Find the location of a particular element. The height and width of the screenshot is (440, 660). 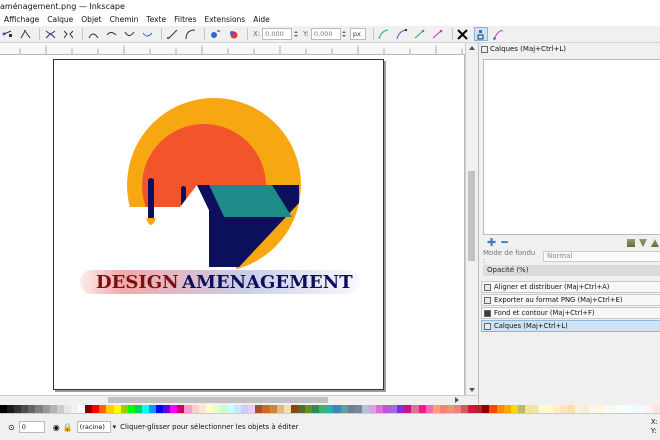

show-bbox-icon is located at coordinates (480, 34).